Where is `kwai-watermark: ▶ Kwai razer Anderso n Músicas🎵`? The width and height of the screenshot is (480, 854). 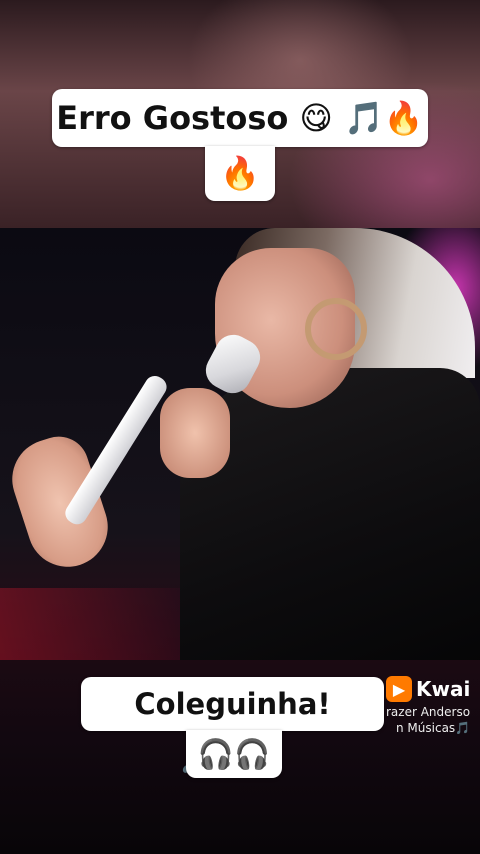 kwai-watermark: ▶ Kwai razer Anderso n Músicas🎵 is located at coordinates (433, 706).